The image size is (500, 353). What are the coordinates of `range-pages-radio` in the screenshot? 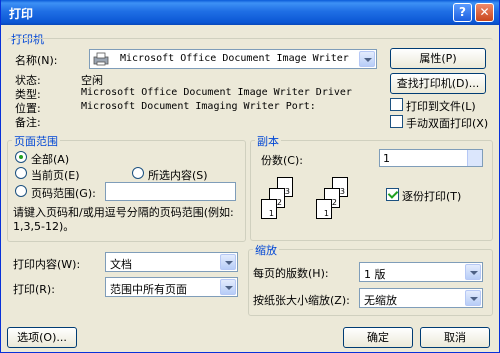 It's located at (21, 191).